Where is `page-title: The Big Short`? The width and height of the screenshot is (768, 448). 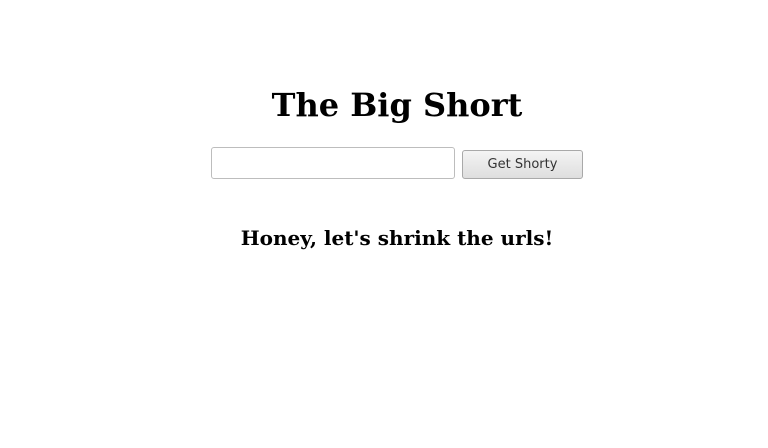
page-title: The Big Short is located at coordinates (397, 105).